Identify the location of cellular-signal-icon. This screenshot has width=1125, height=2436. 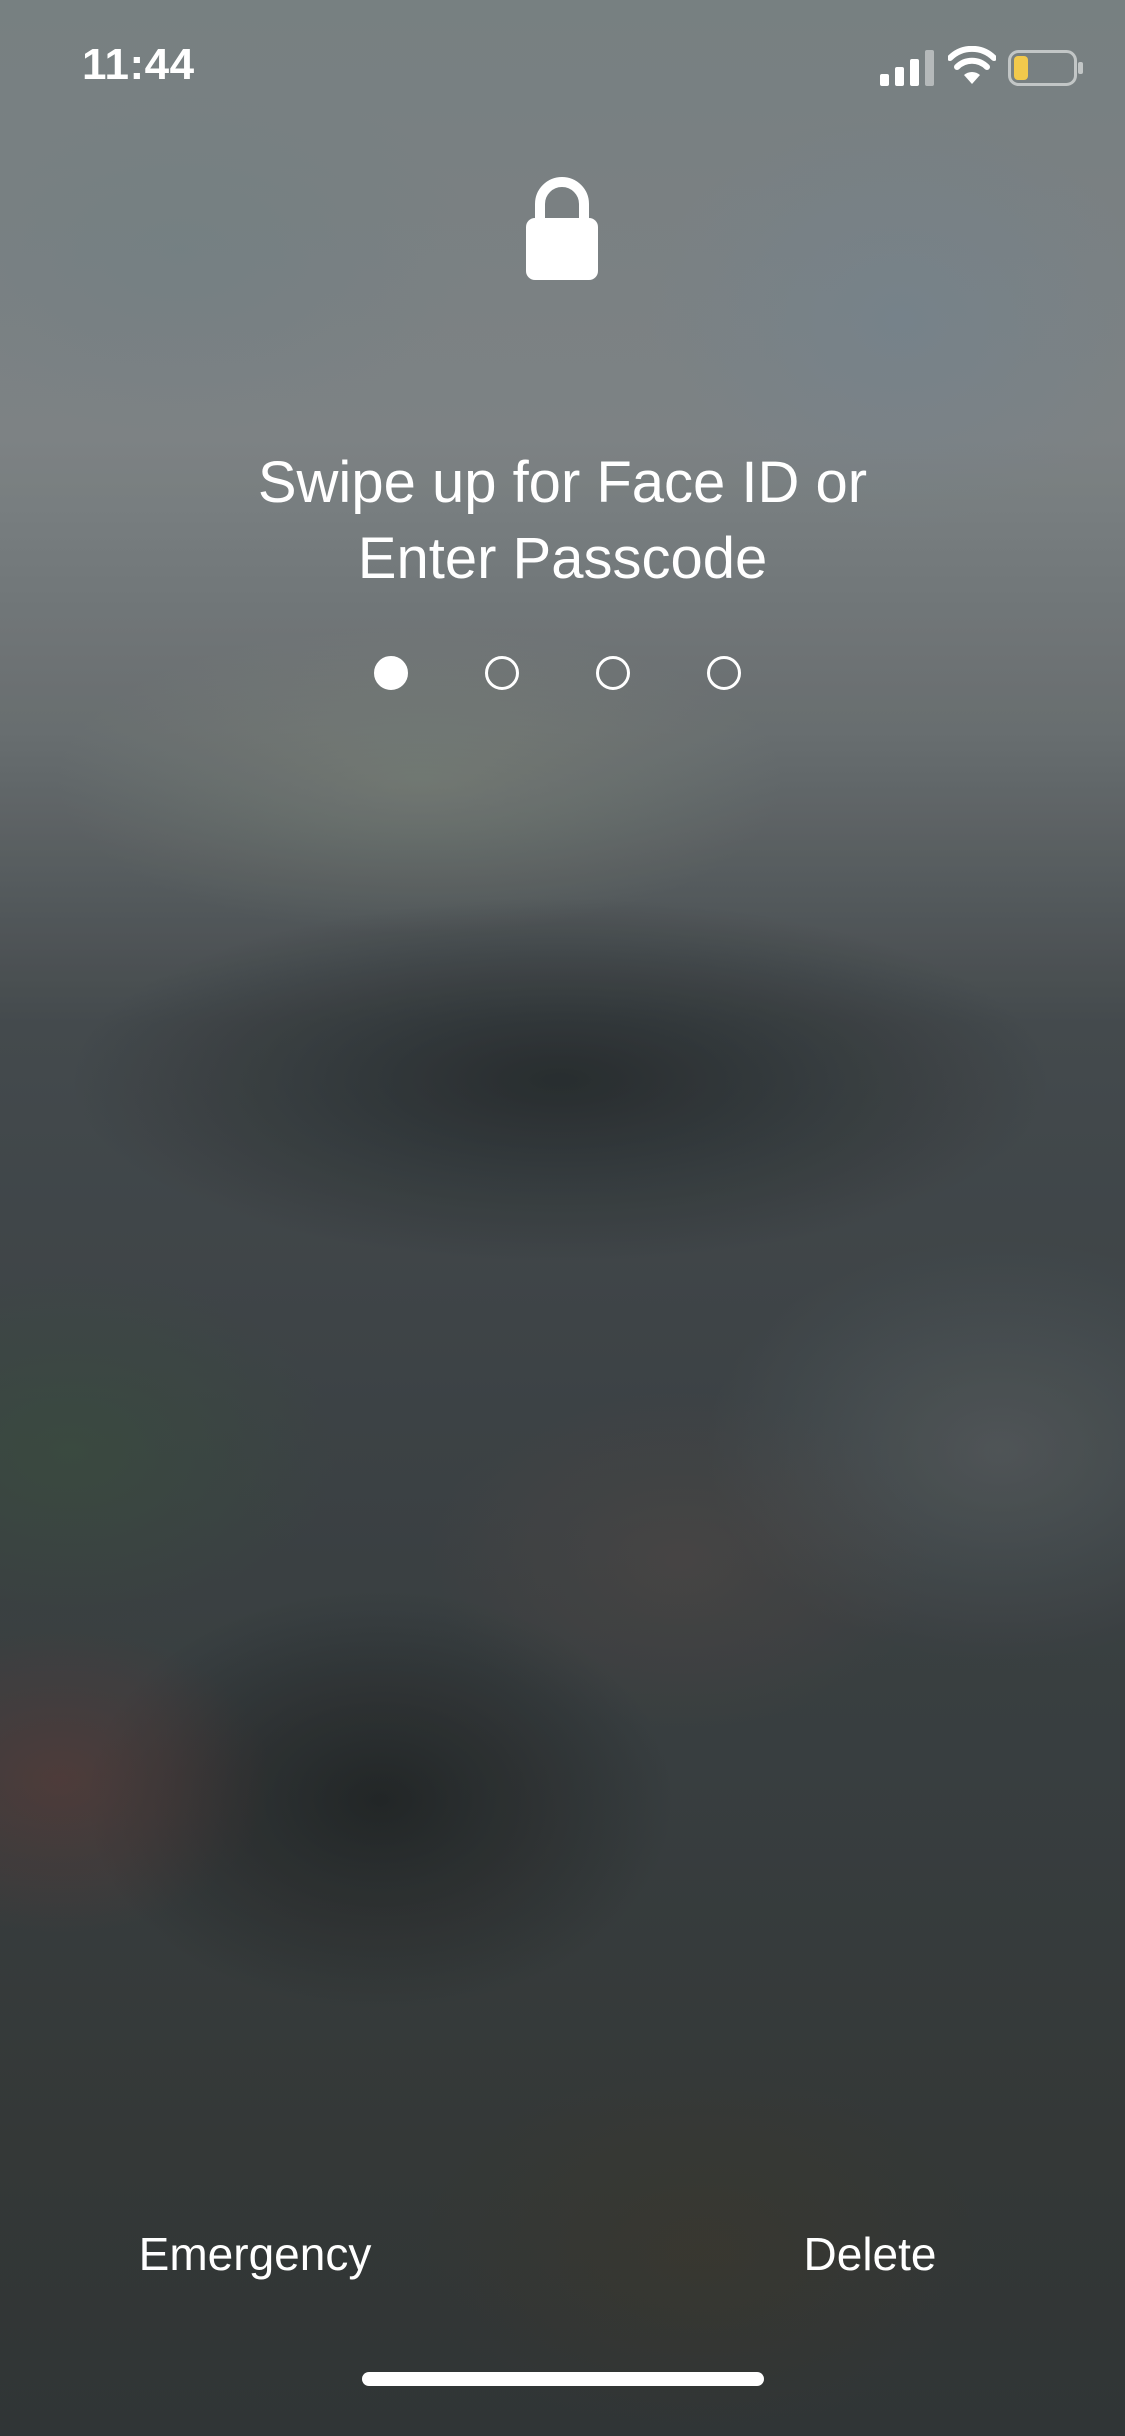
(907, 68).